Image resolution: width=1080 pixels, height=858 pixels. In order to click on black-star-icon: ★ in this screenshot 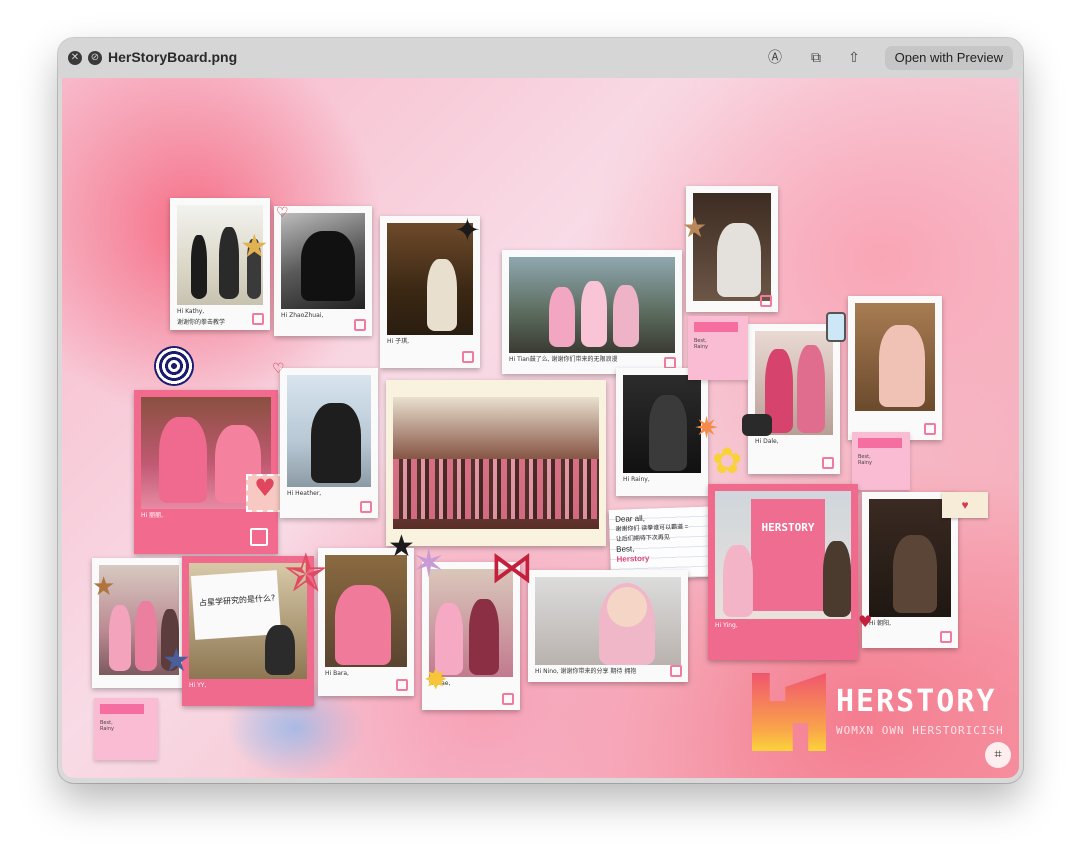, I will do `click(401, 546)`.